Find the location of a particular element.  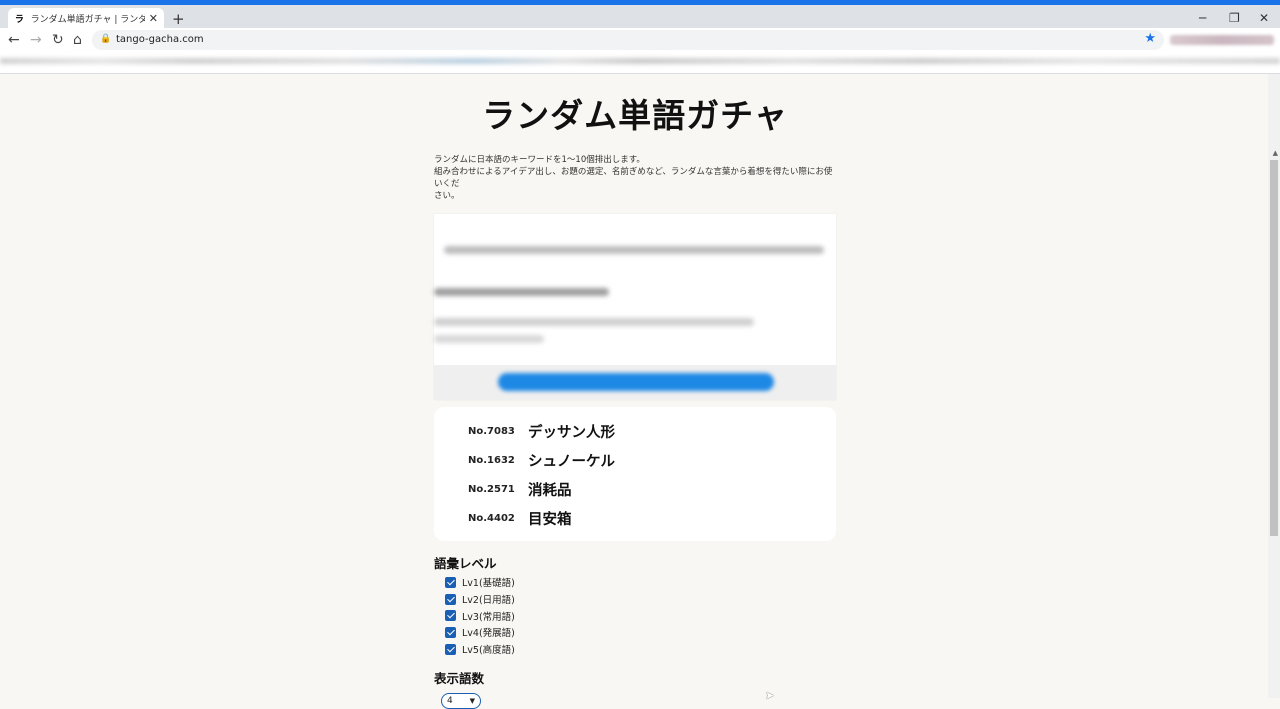

tab-active: ラ ランダム単語ガチャ | ランダムに日本語のキーワードを ✕ is located at coordinates (86, 18).